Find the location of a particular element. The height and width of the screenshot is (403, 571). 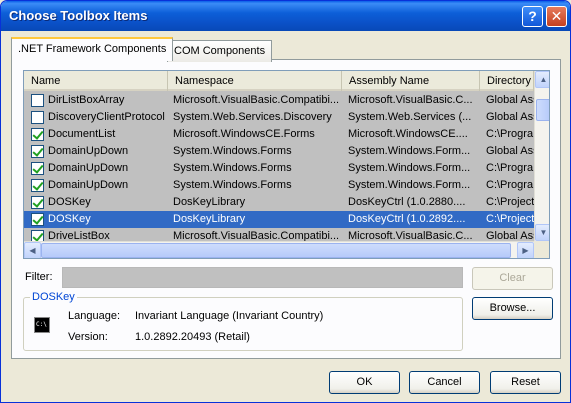

scroll-up-icon: ▲ is located at coordinates (542, 79).